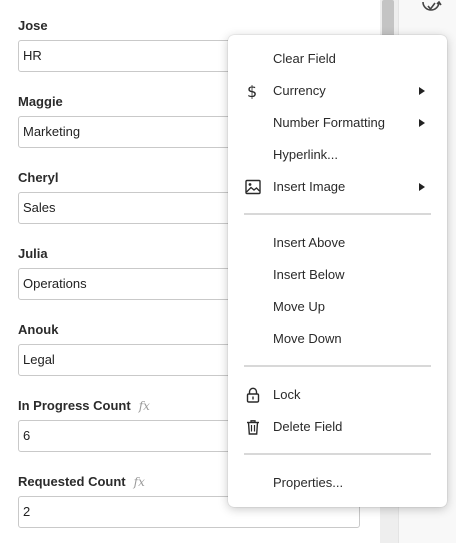 This screenshot has height=543, width=456. I want to click on menu-item-insert-above: Insert Above, so click(337, 243).